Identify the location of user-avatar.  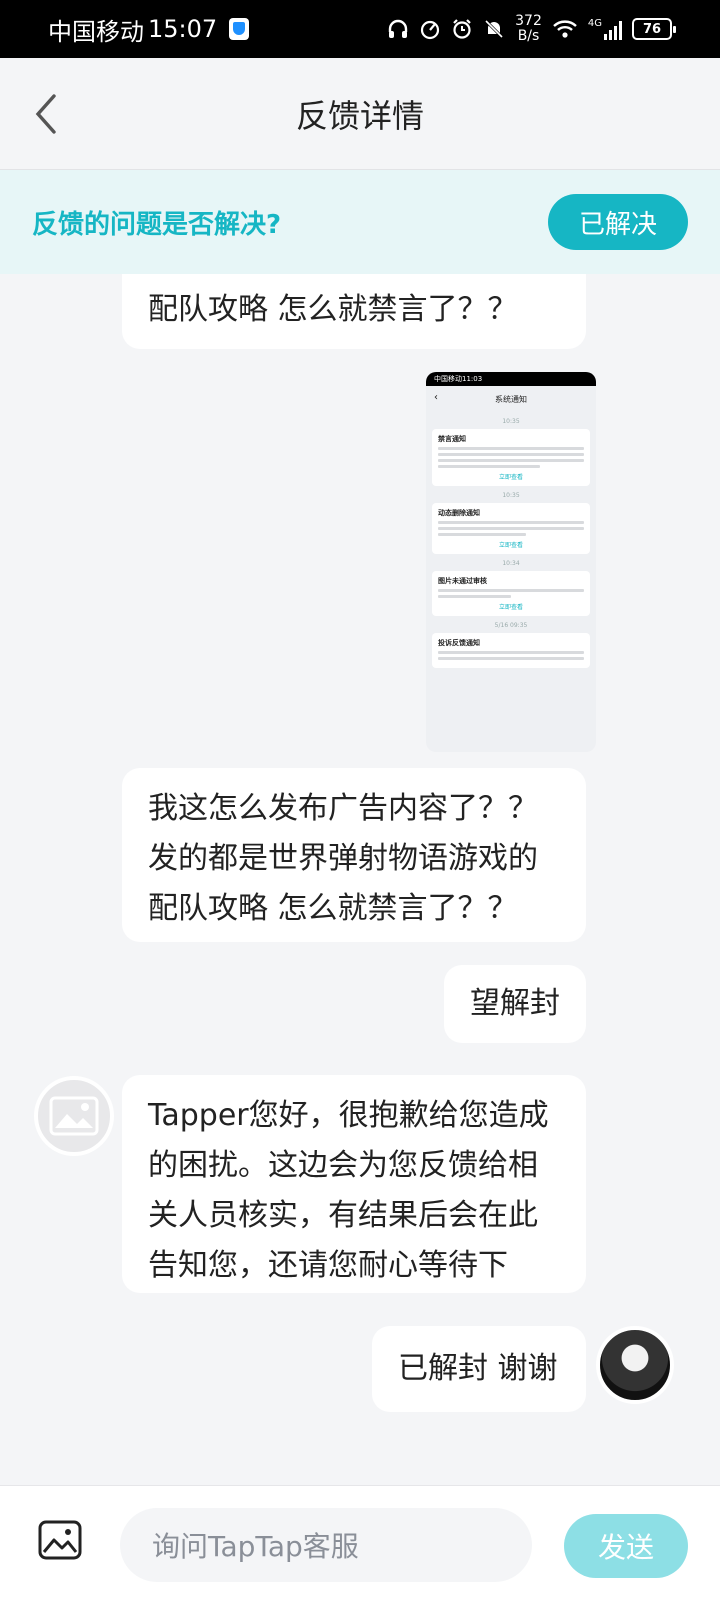
(635, 1365).